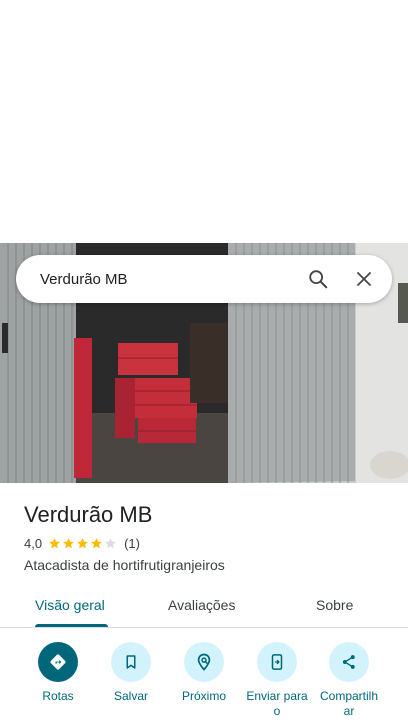 The image size is (408, 726). I want to click on directions-button: Rotas, so click(58, 672).